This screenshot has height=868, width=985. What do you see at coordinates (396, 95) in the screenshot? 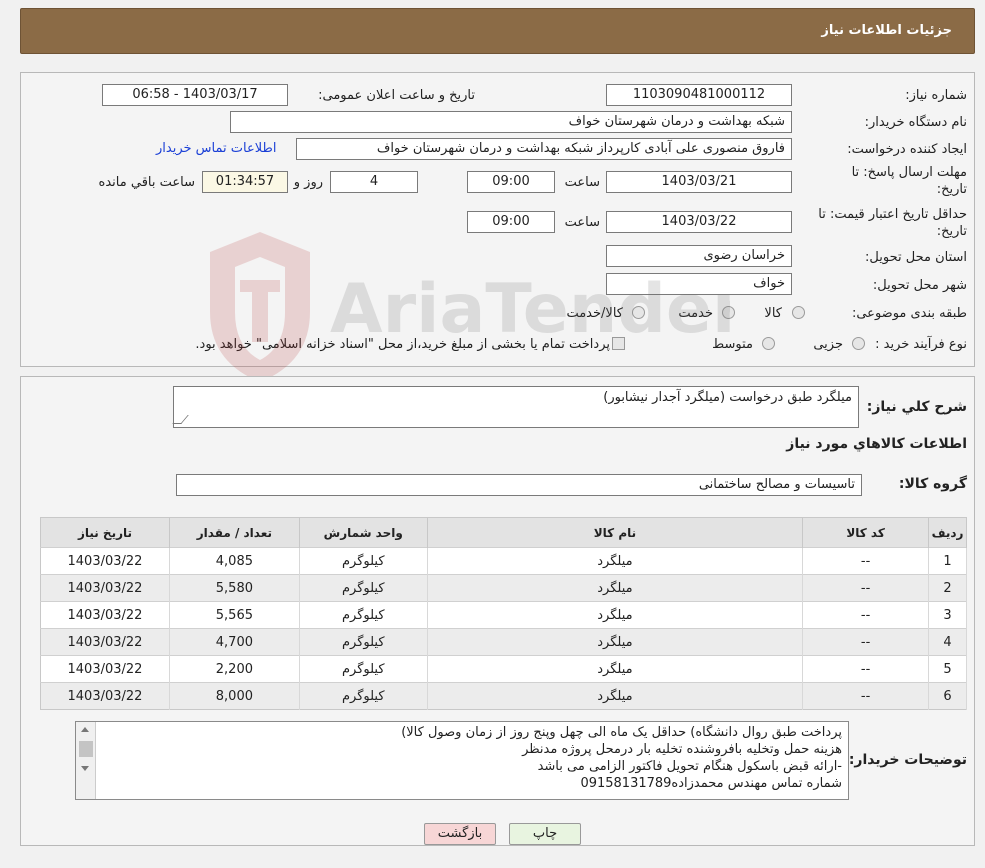
I see `announce-label: تاریخ و ساعت اعلان عمومی:` at bounding box center [396, 95].